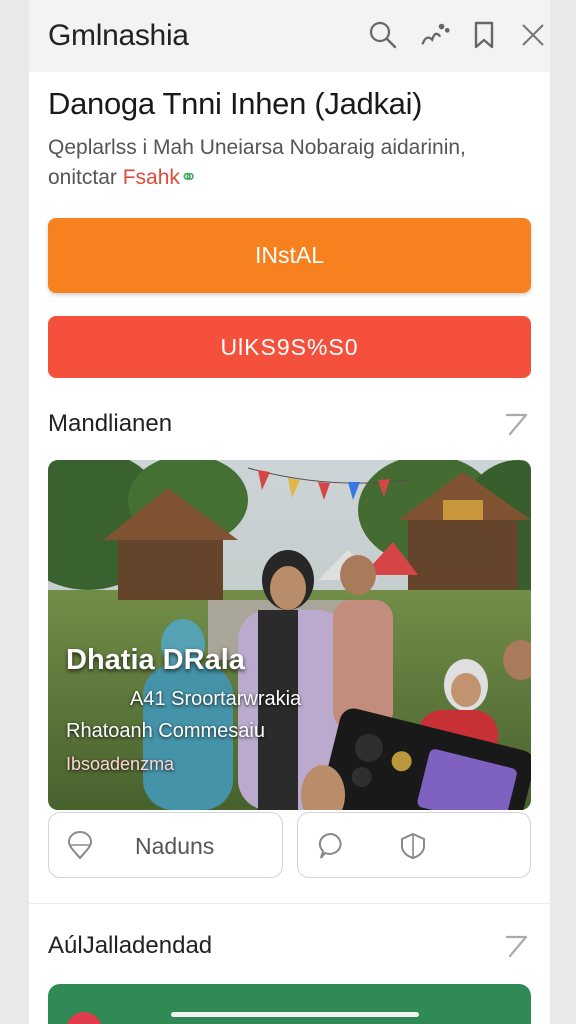 The height and width of the screenshot is (1024, 576). Describe the element at coordinates (289, 903) in the screenshot. I see `section-divider` at that location.